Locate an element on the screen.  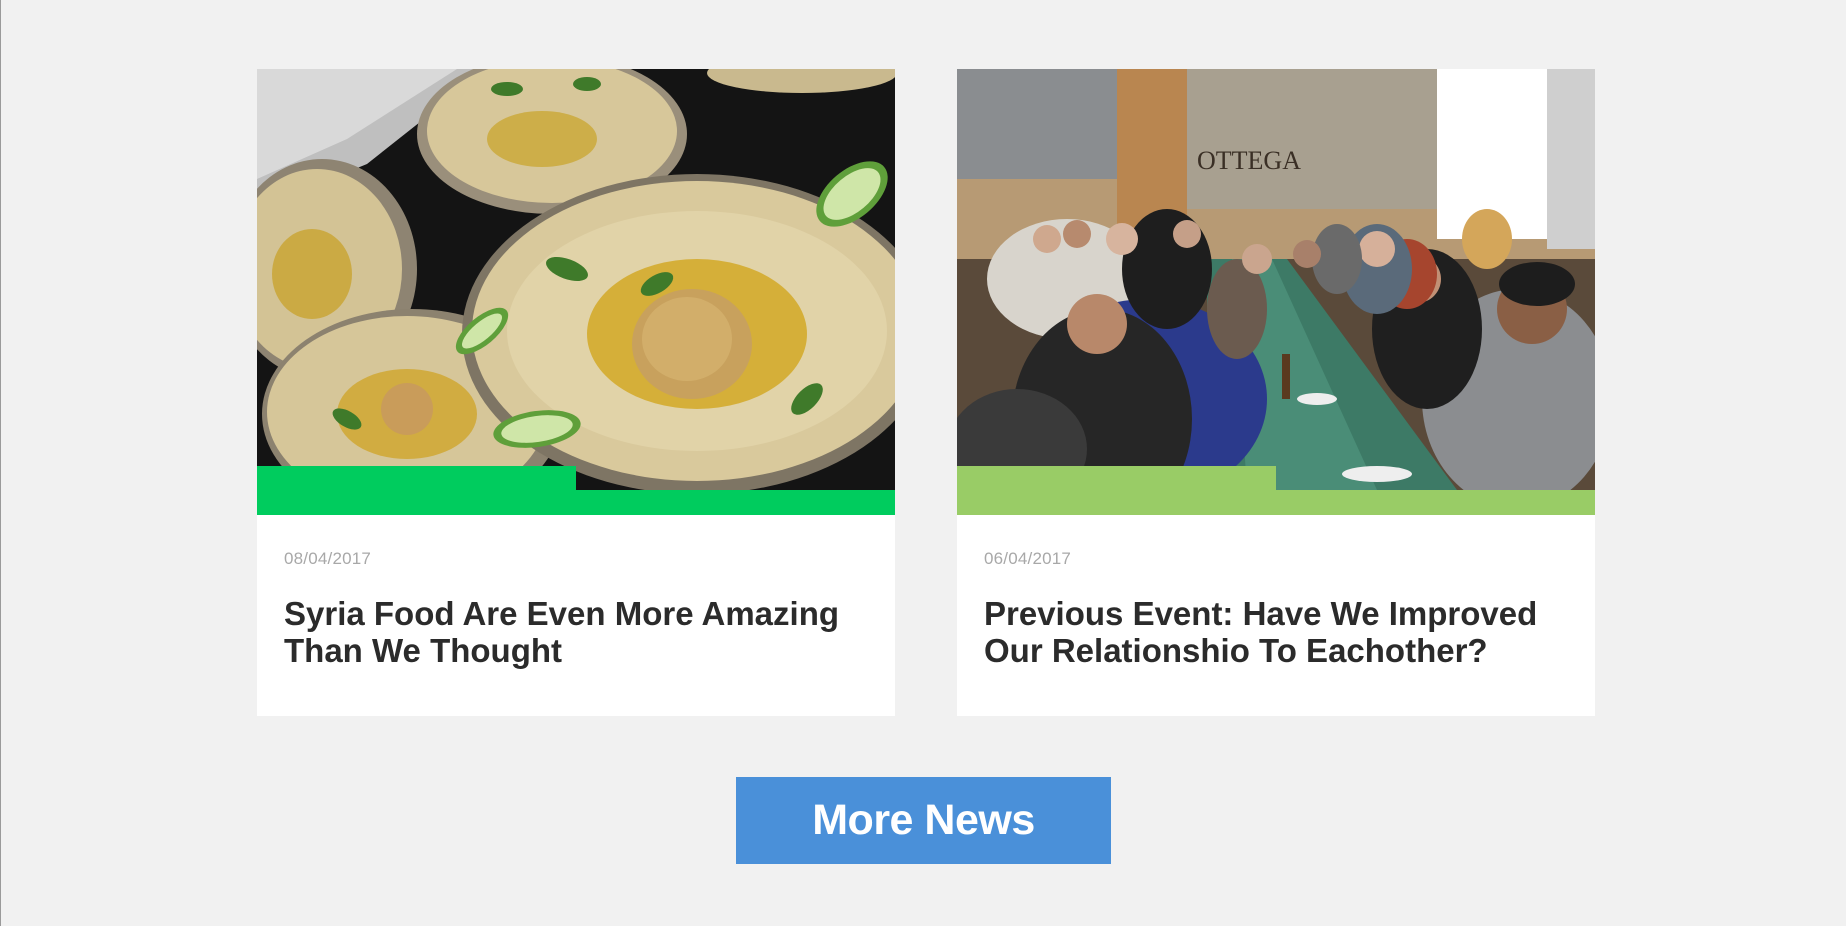
restaurant-sign-text: OTTEGA is located at coordinates (1249, 160).